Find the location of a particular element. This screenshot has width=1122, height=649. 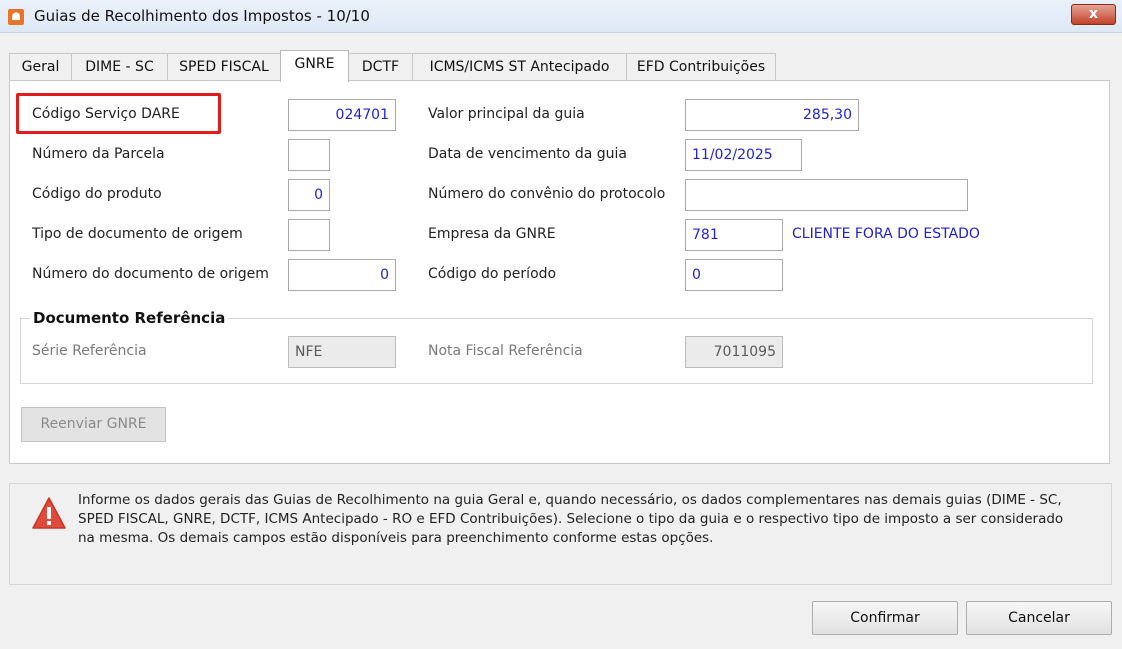

serie-referencia-input: NFE is located at coordinates (342, 352).